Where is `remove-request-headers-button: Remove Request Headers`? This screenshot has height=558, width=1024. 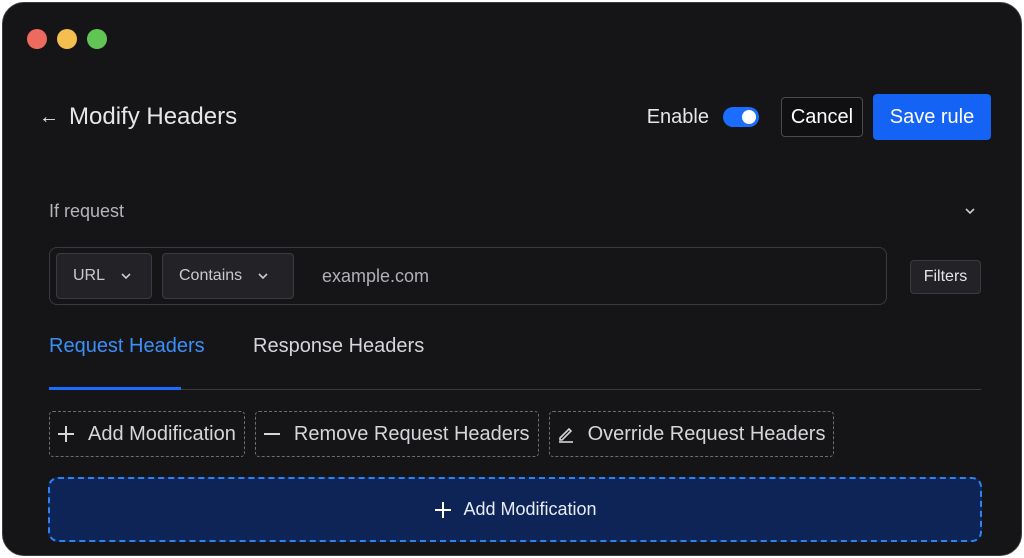 remove-request-headers-button: Remove Request Headers is located at coordinates (396, 434).